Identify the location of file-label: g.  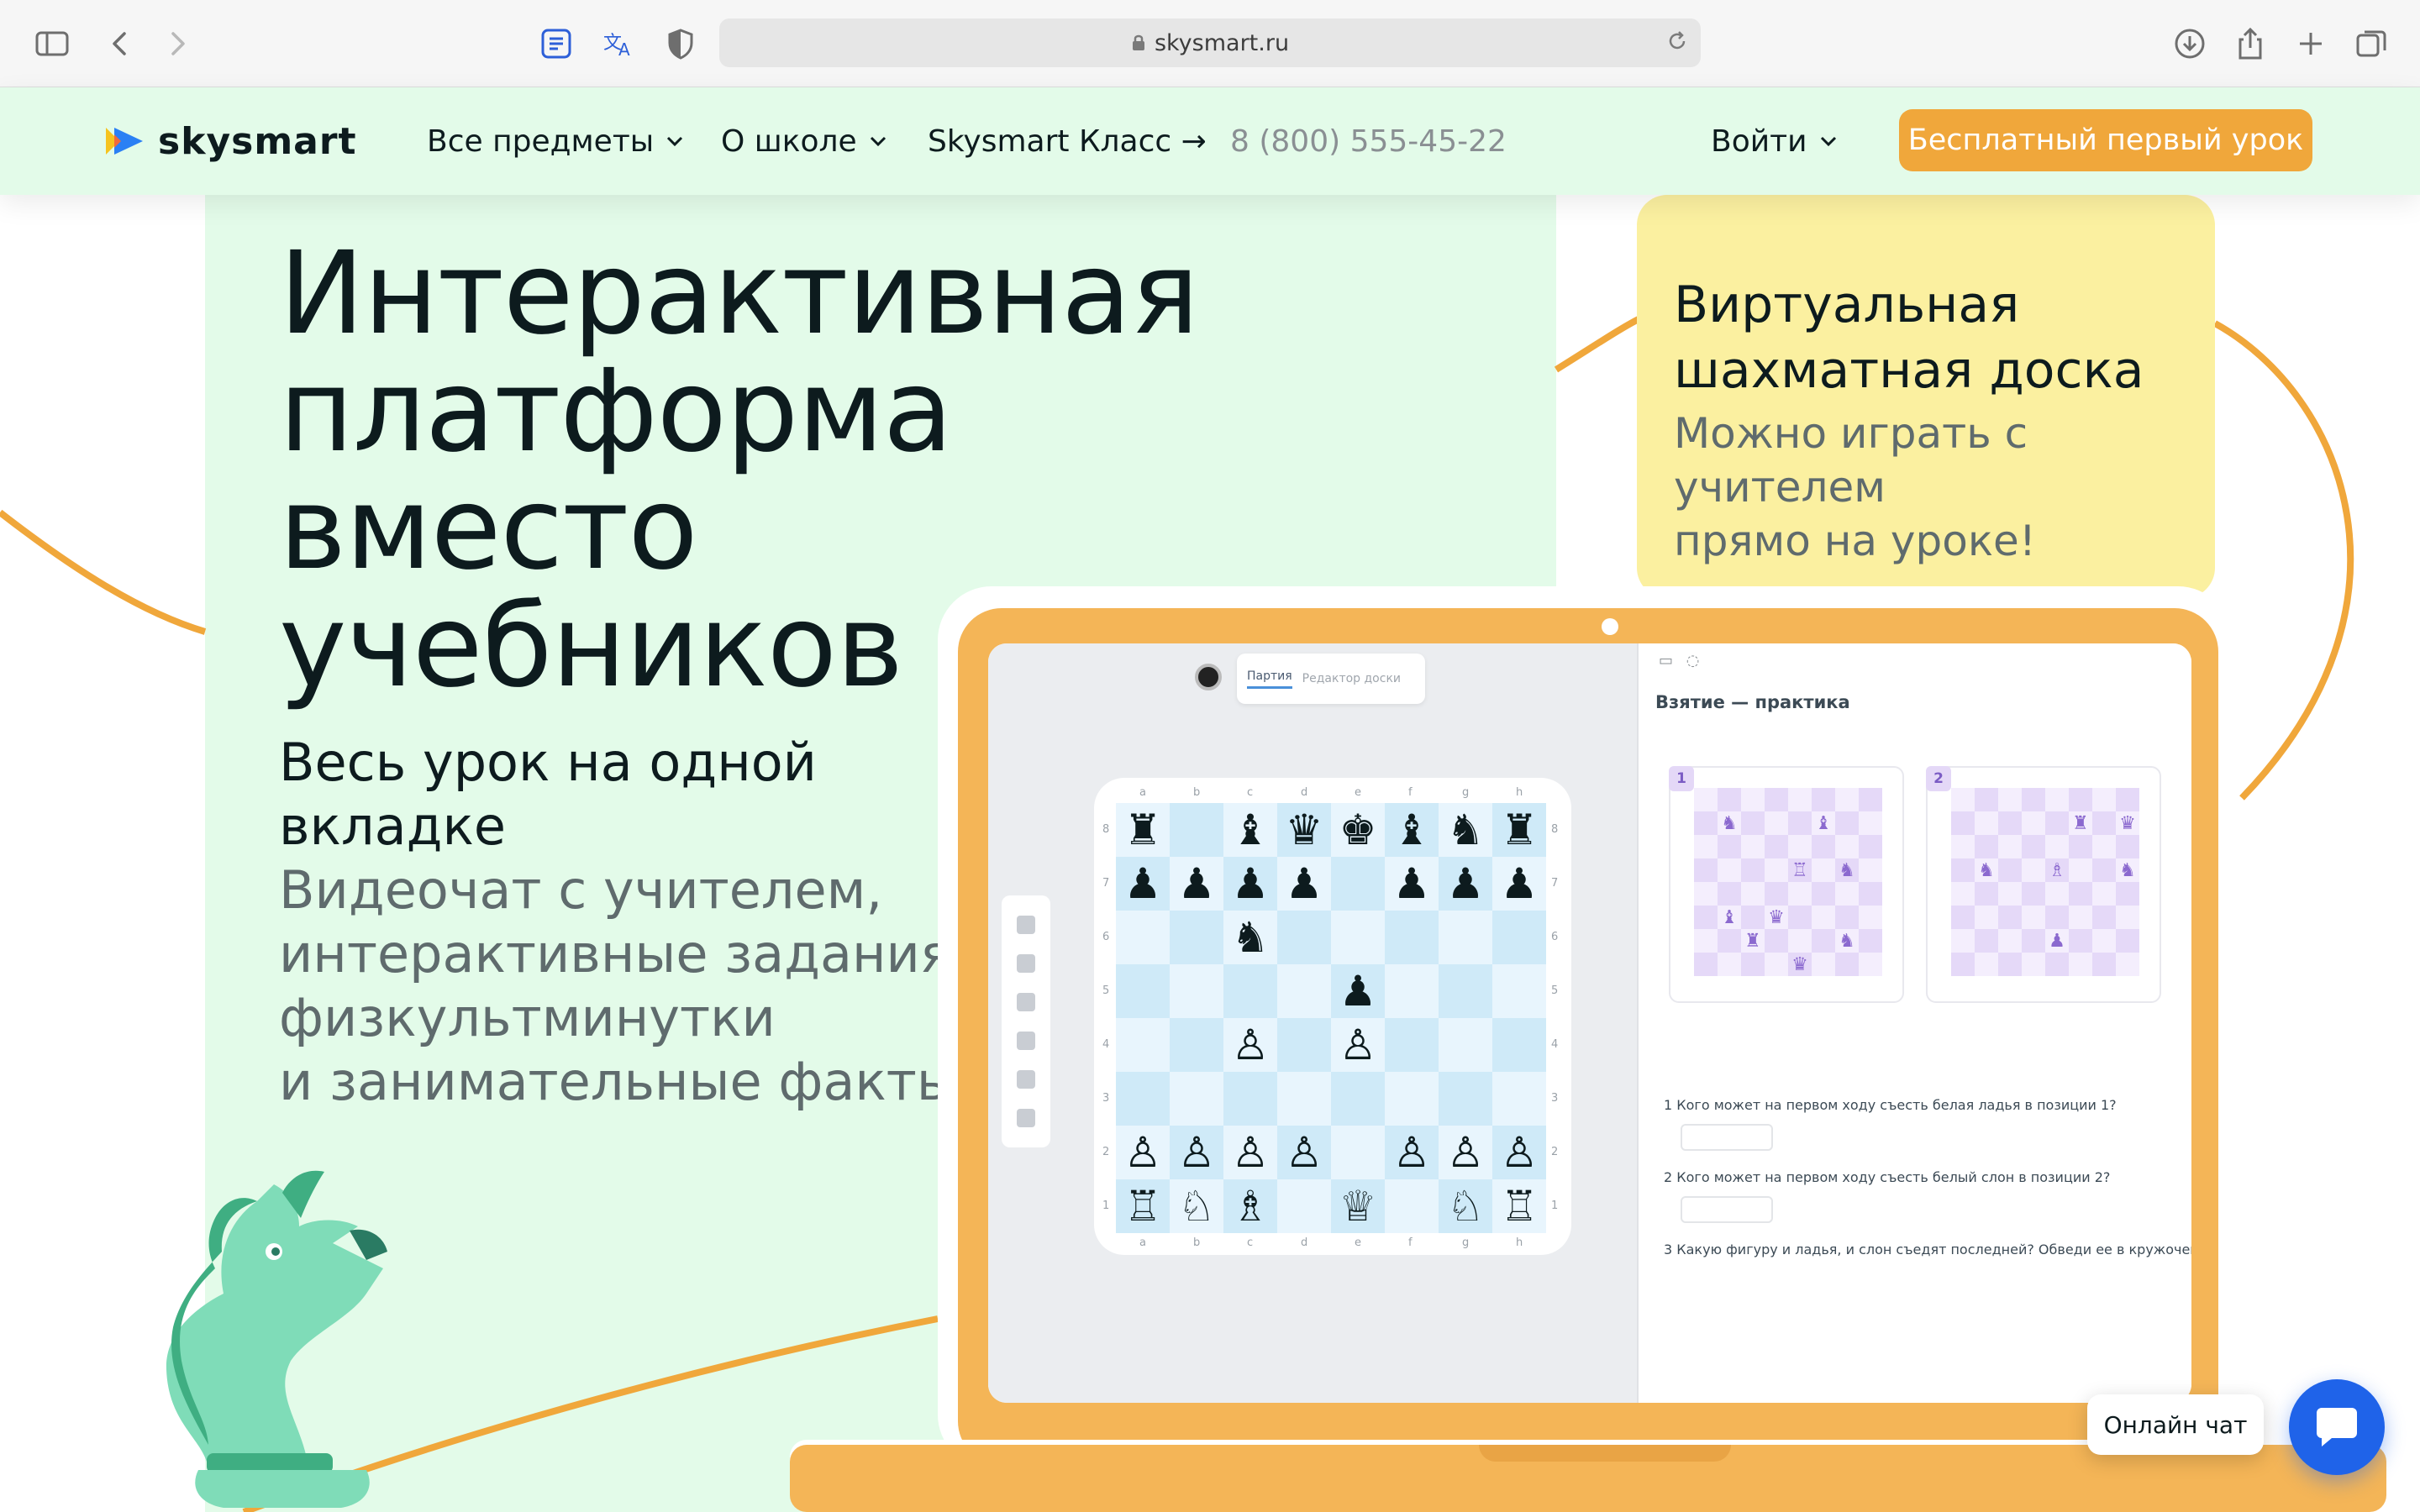
(1466, 792).